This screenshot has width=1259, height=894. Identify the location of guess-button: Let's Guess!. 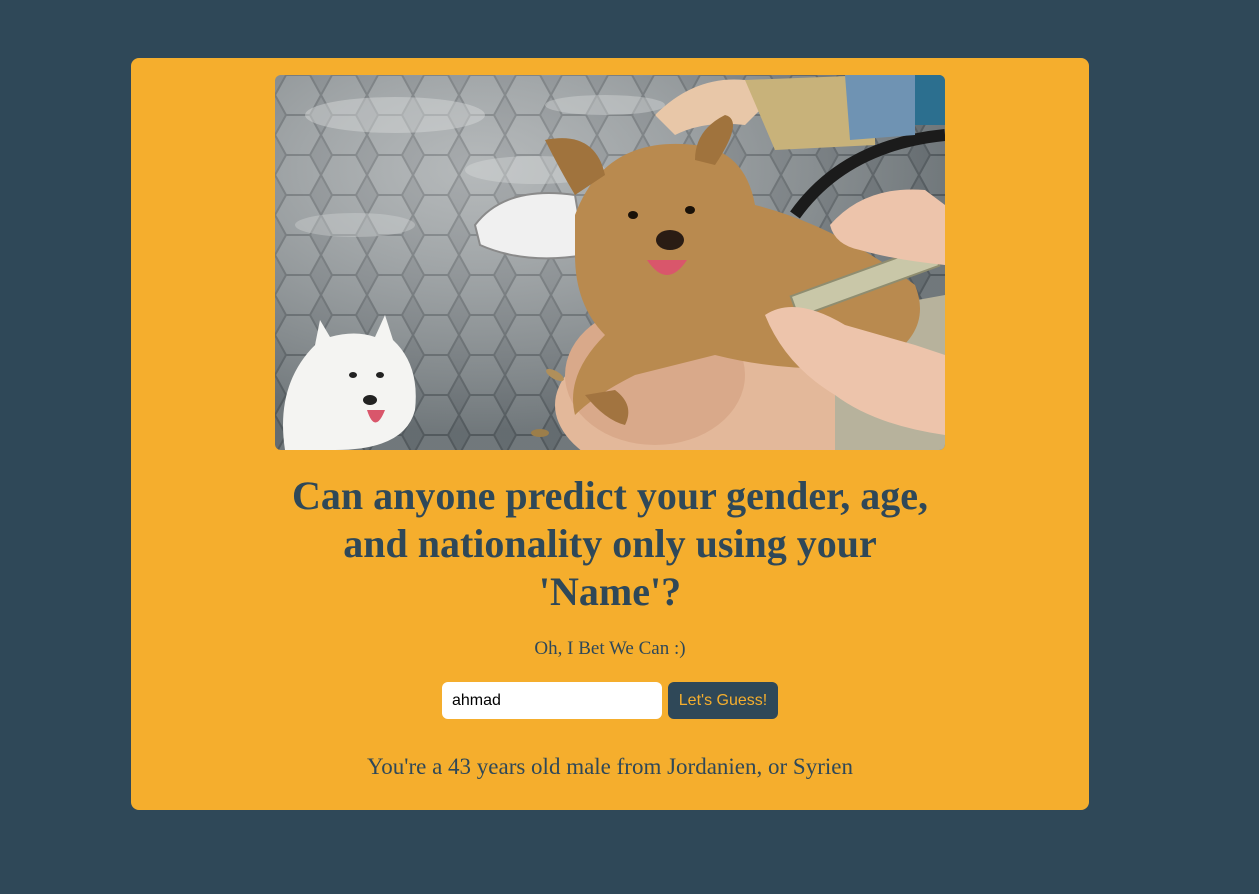
(723, 700).